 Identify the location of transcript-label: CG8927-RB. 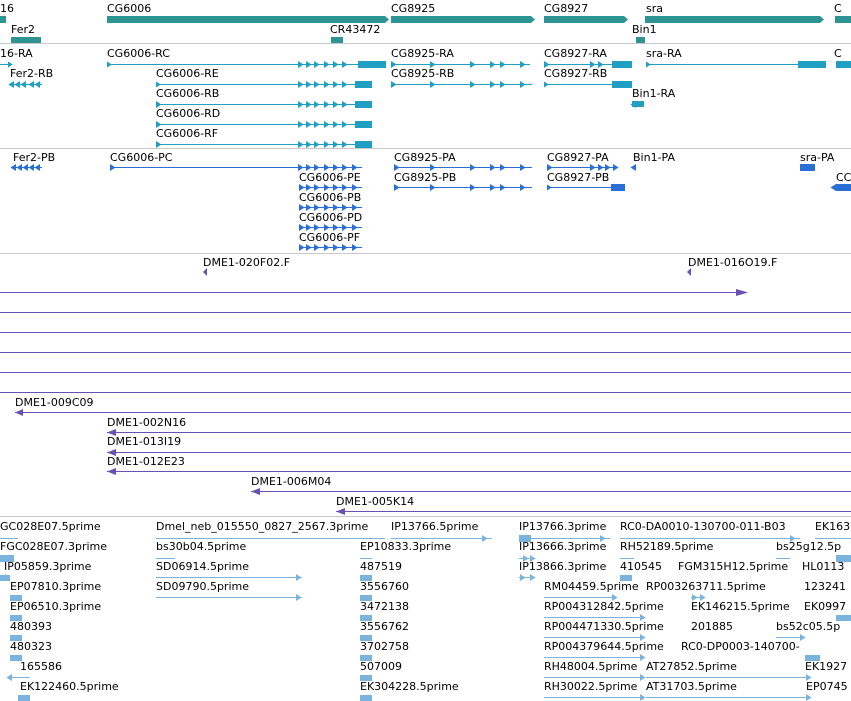
(575, 73).